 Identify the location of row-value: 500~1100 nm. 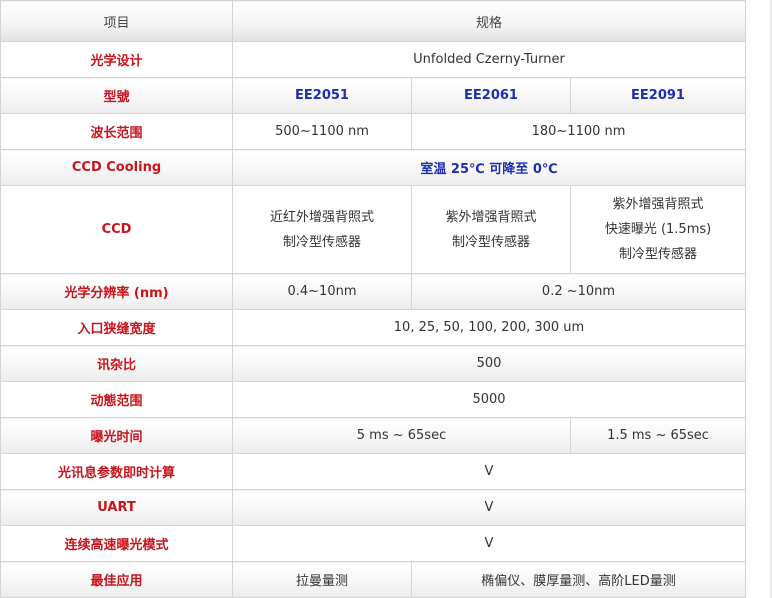
(322, 131).